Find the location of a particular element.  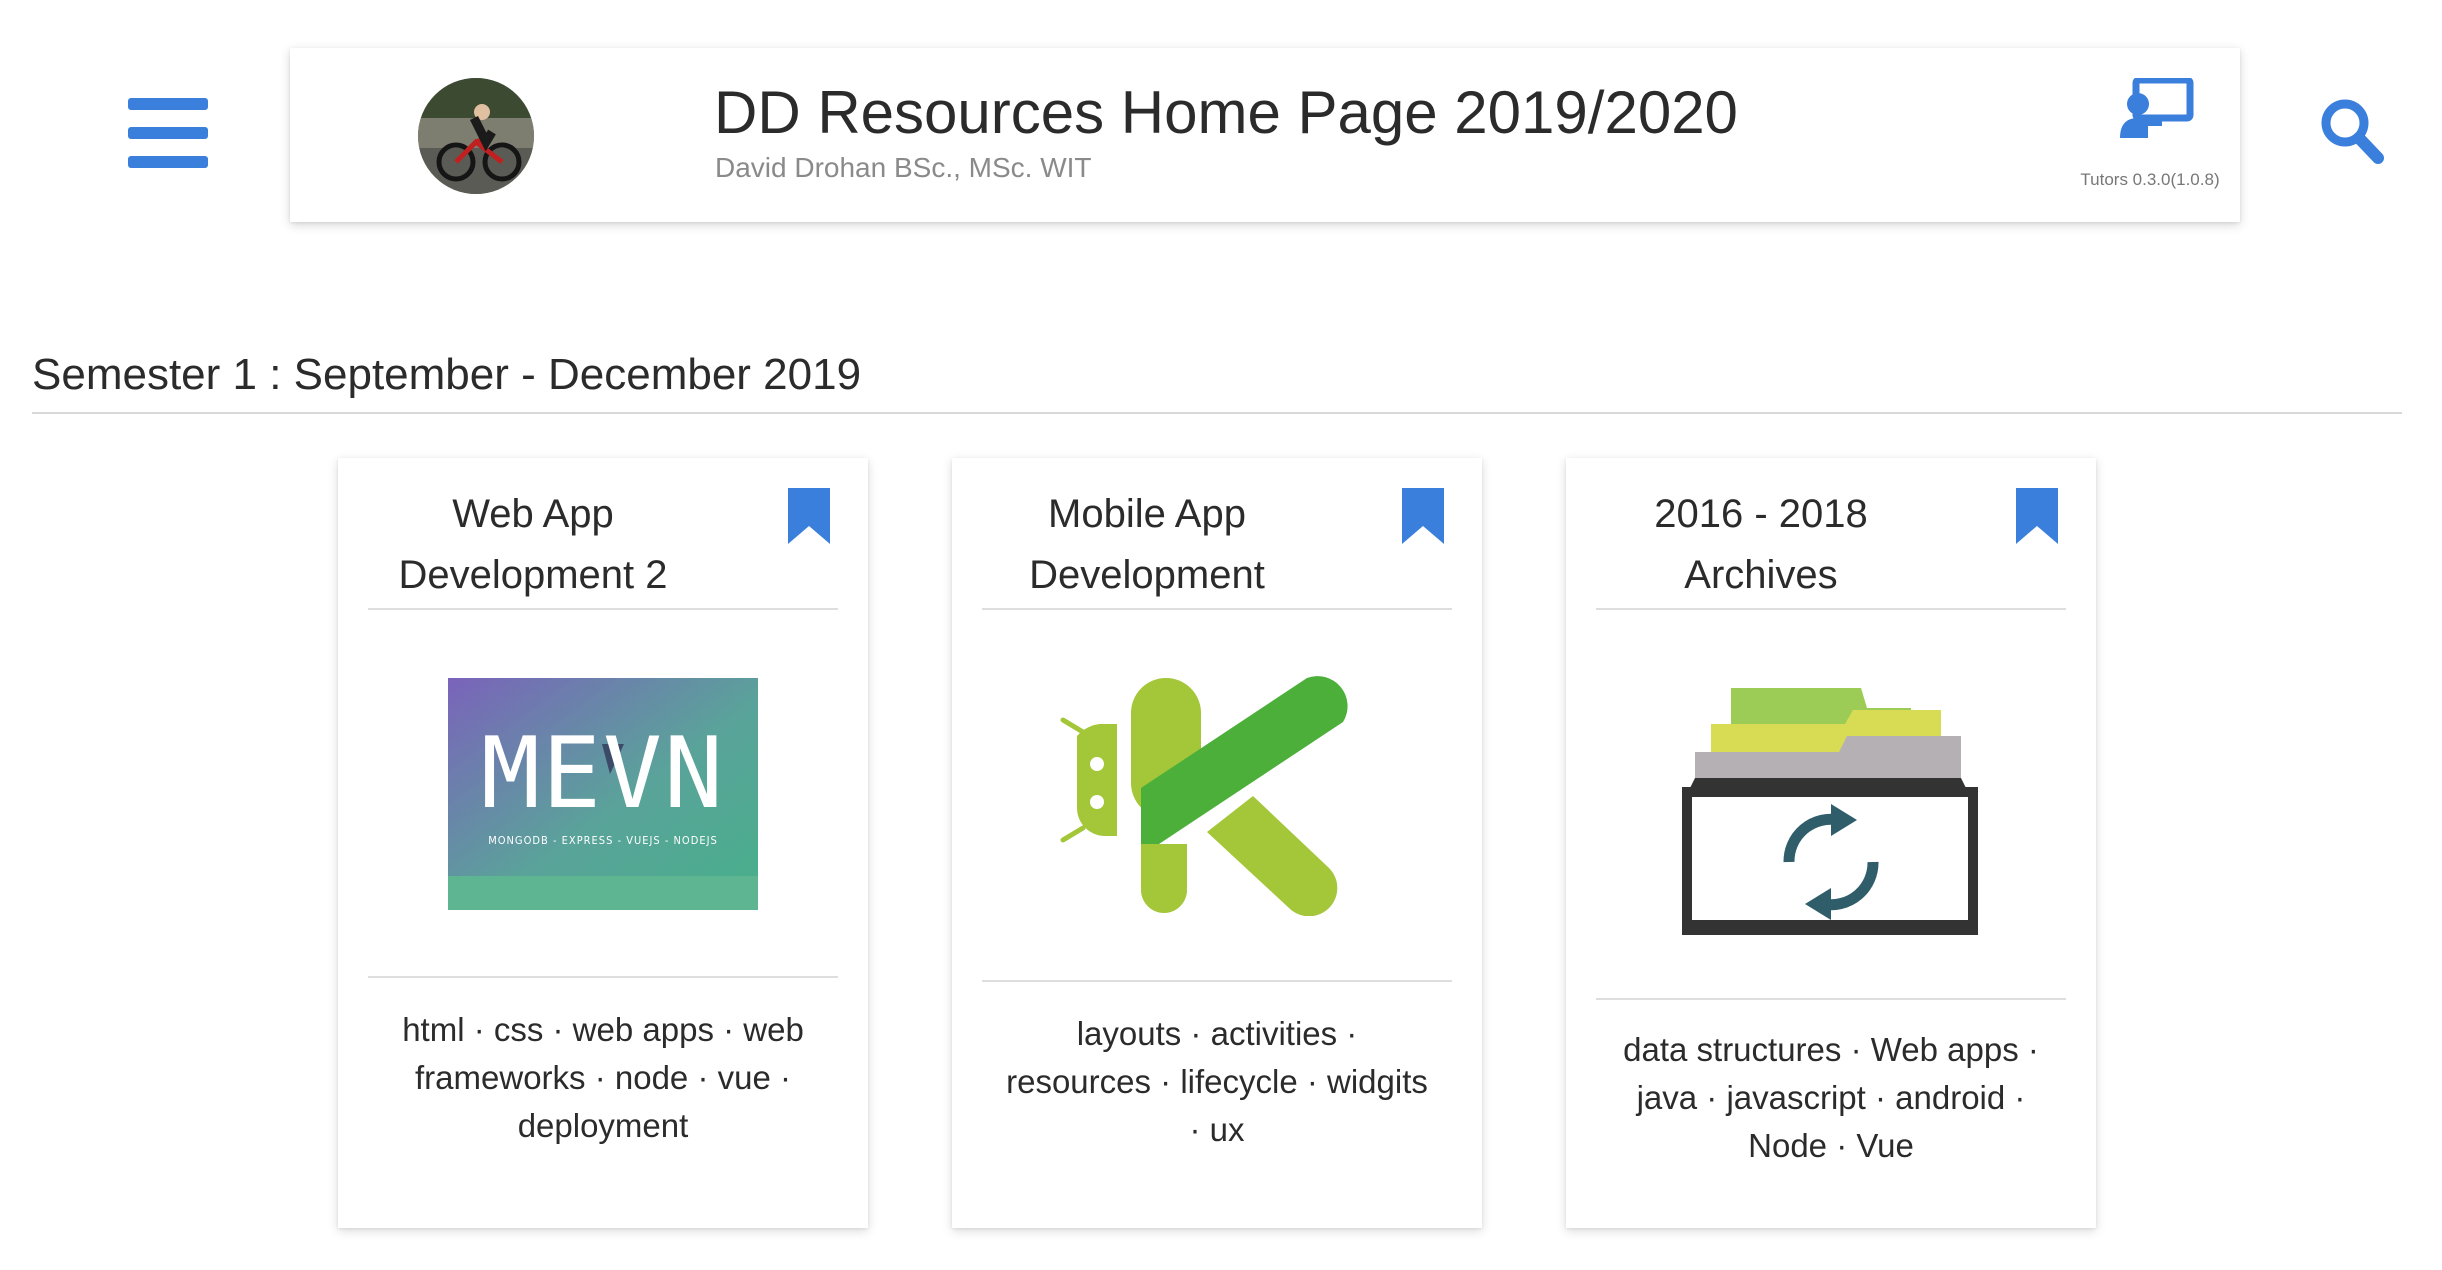

card-image: MEVN MONGODB - EXPRESS - VUEJS - NODEJS is located at coordinates (603, 794).